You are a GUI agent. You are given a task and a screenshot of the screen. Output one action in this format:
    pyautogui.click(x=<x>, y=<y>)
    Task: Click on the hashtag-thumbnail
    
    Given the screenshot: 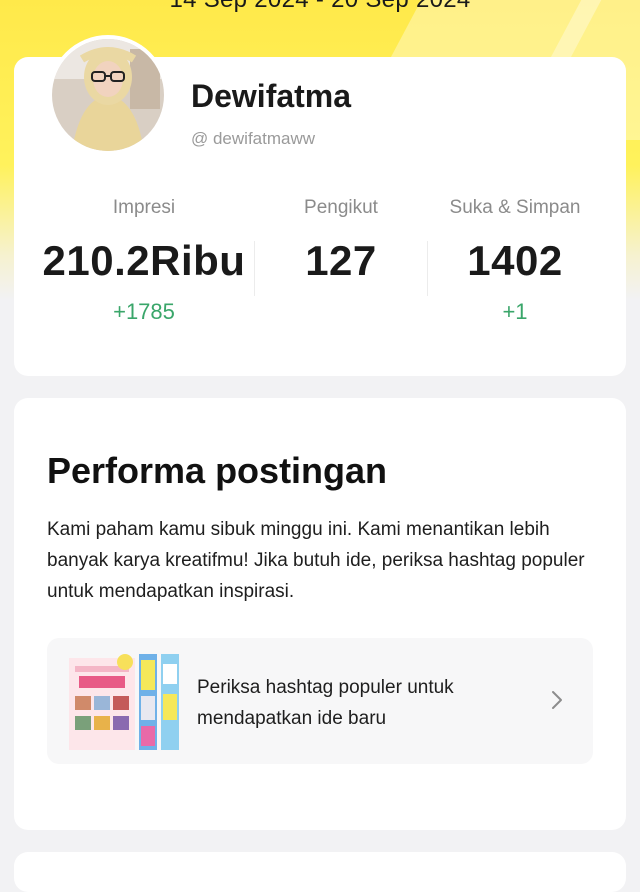 What is the action you would take?
    pyautogui.click(x=124, y=702)
    